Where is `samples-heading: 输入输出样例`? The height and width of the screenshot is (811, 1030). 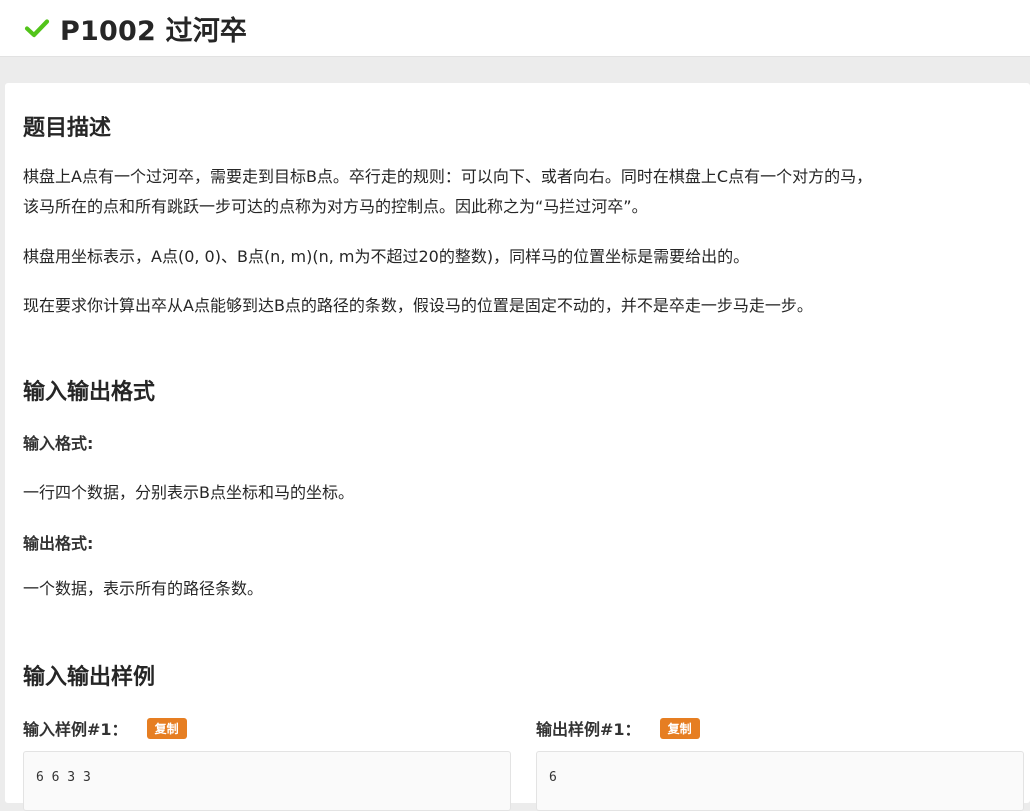 samples-heading: 输入输出样例 is located at coordinates (89, 677).